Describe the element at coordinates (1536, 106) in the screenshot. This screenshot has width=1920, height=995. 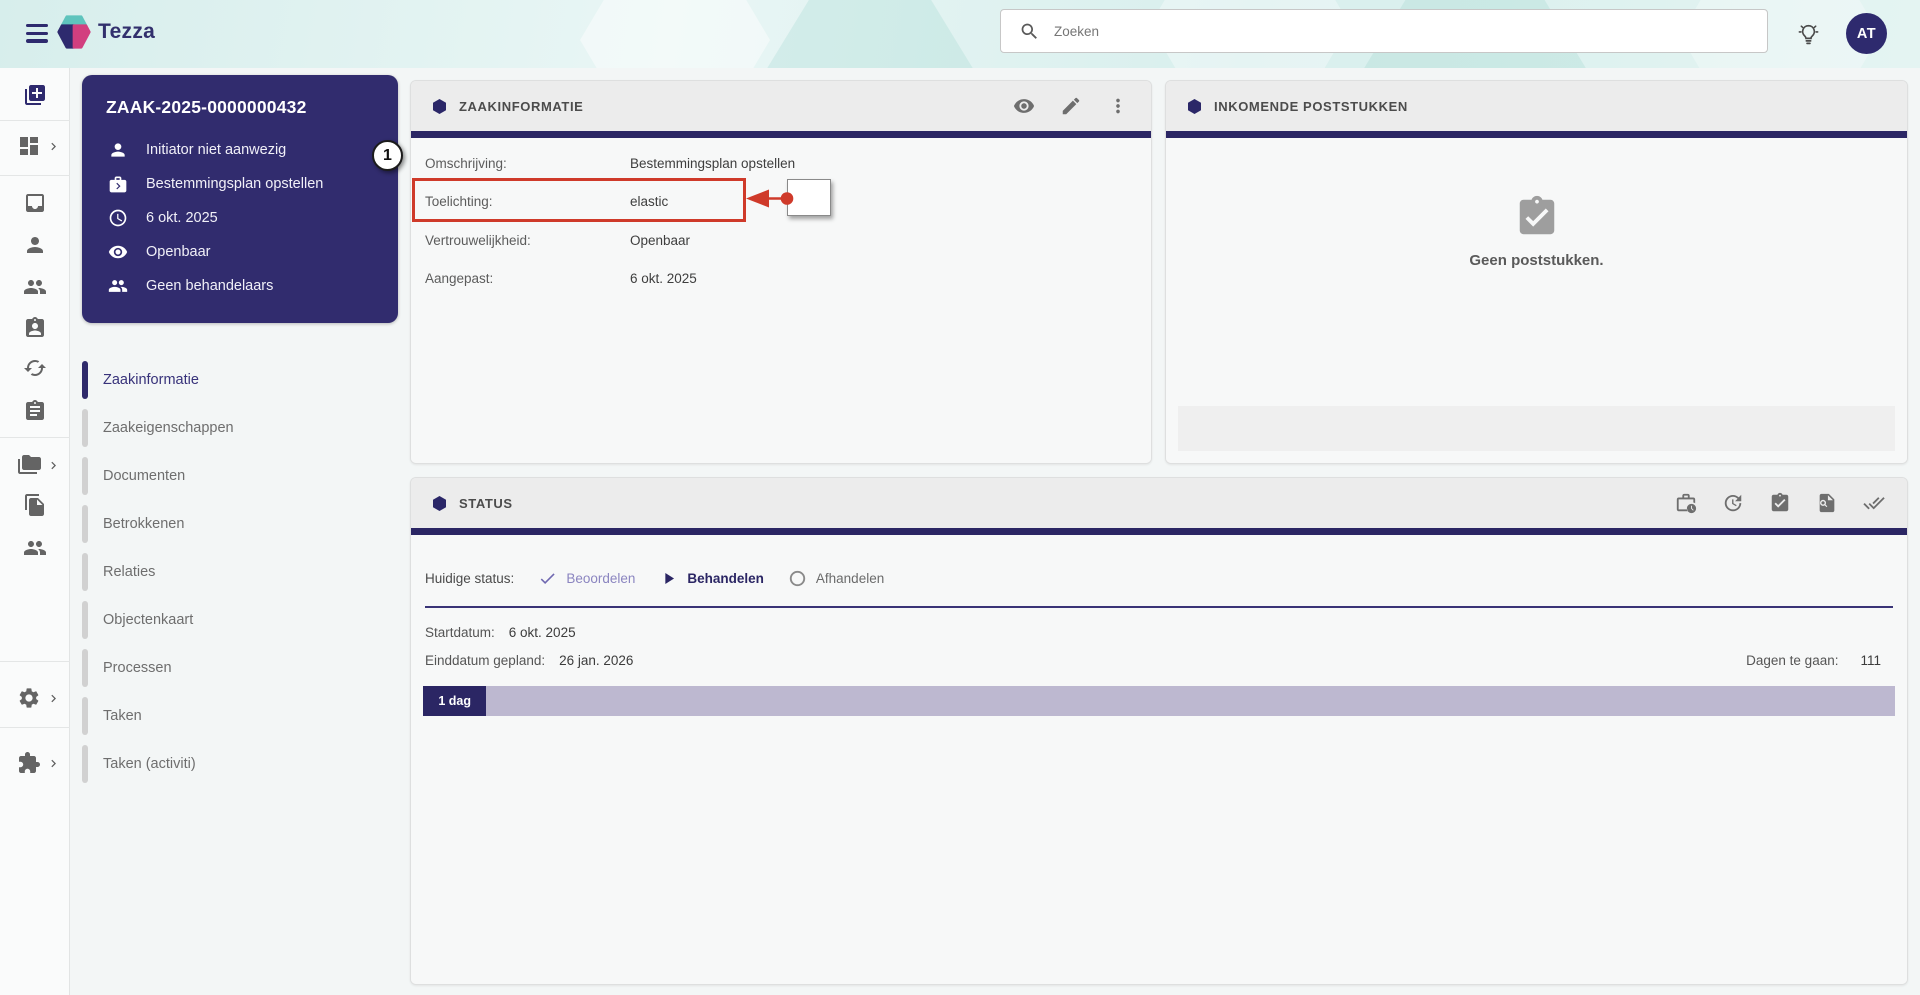
I see `panel-header: INKOMENDE POSTSTUKKEN` at that location.